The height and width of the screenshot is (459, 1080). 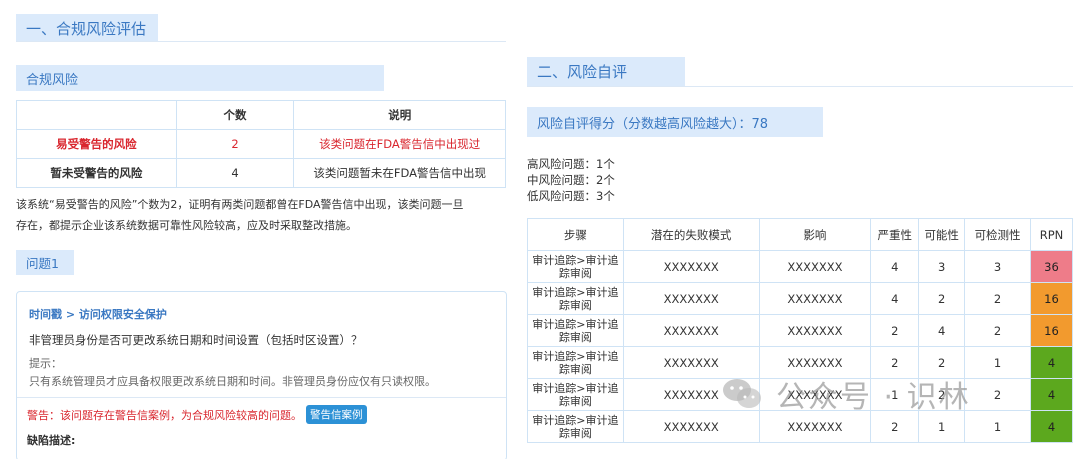 What do you see at coordinates (235, 173) in the screenshot?
I see `compliance-row-count: 4` at bounding box center [235, 173].